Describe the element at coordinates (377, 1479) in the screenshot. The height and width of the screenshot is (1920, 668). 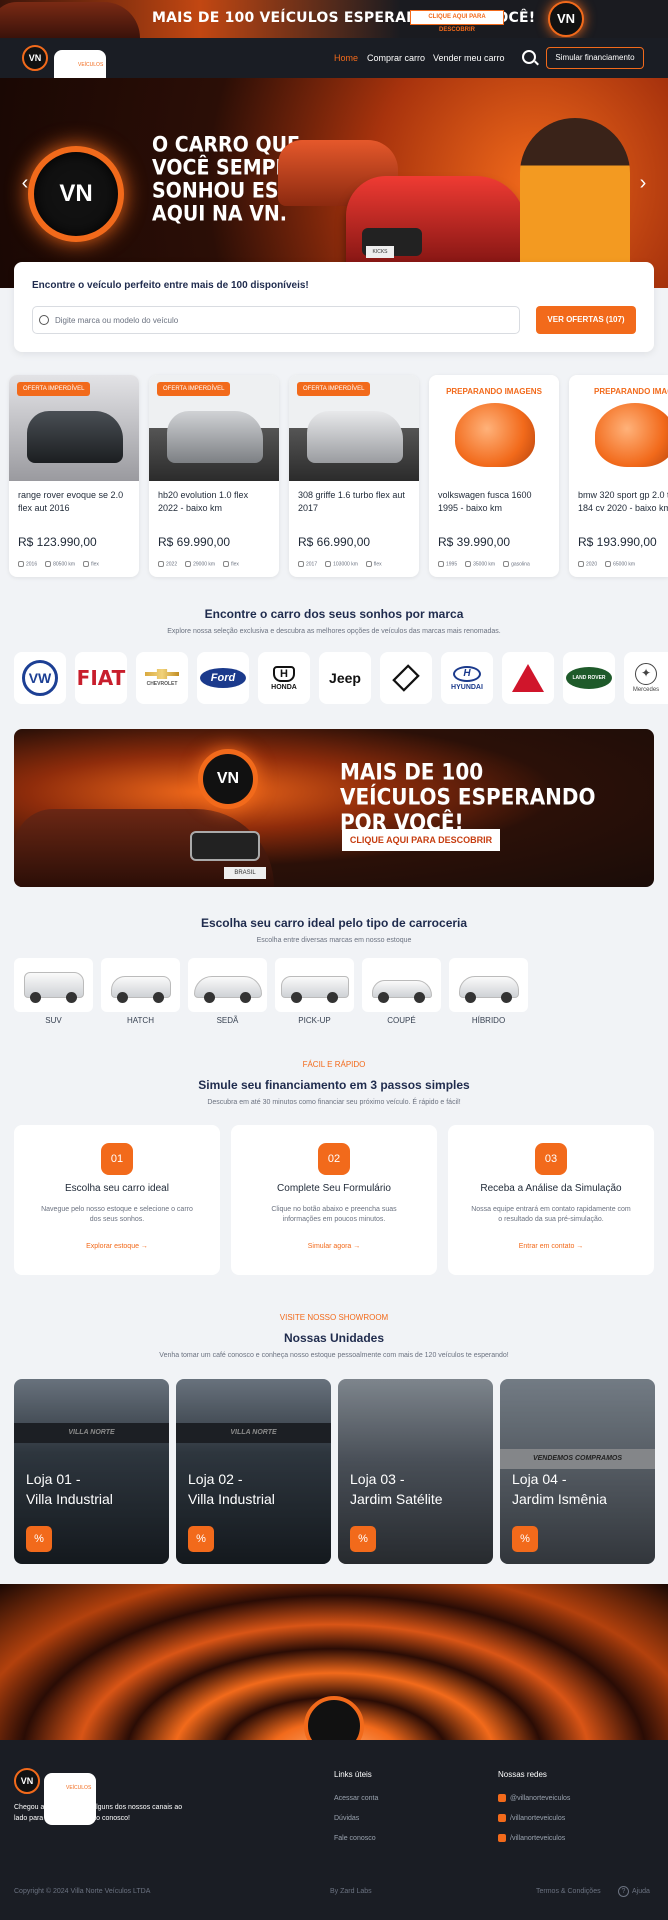
I see `store-name: Loja 03 -` at that location.